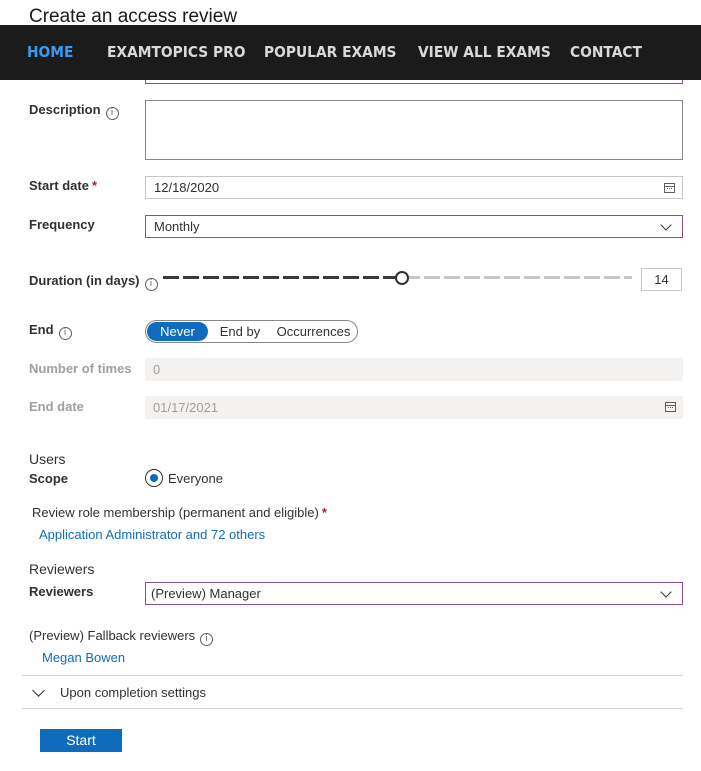  Describe the element at coordinates (112, 635) in the screenshot. I see `fallback-reviewers-label-text: (Preview) Fallback reviewers` at that location.